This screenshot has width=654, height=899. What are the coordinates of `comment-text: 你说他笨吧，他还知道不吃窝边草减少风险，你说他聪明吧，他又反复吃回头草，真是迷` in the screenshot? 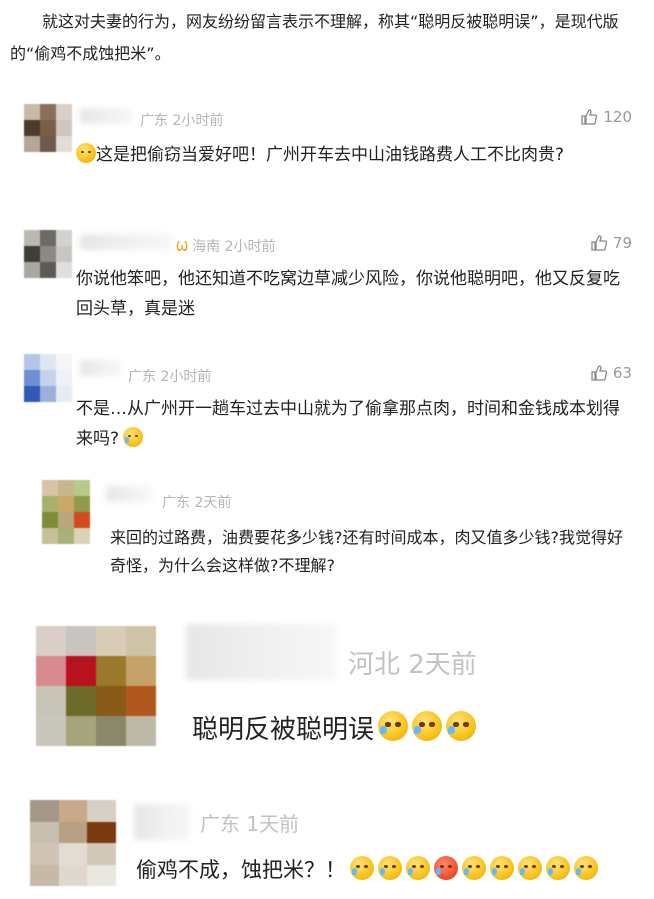 It's located at (348, 294).